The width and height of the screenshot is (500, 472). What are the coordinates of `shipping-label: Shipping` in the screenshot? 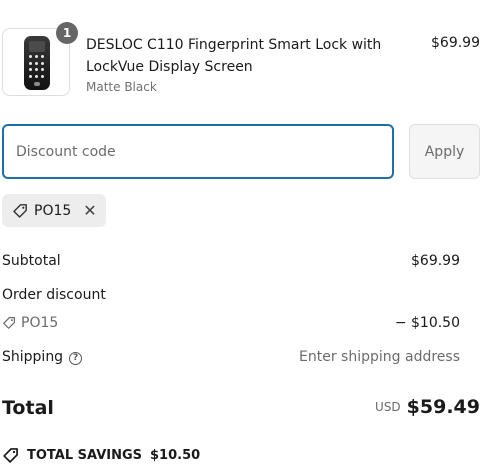 It's located at (33, 357).